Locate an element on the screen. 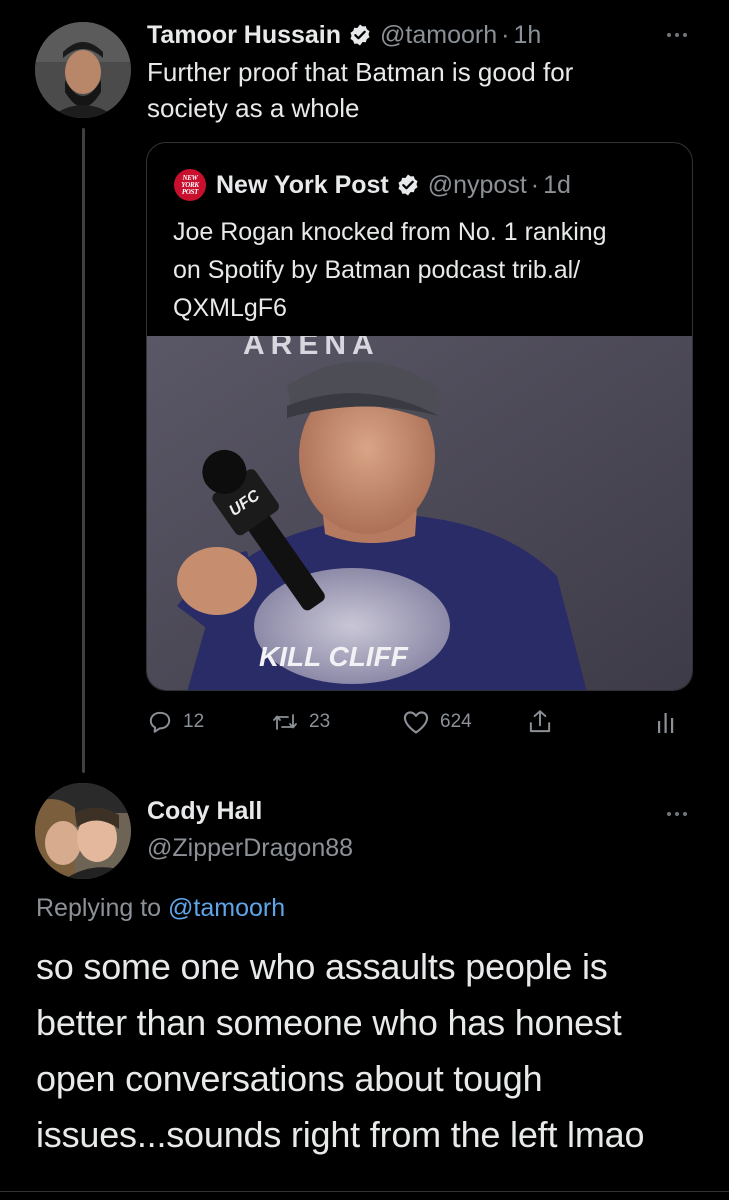  analytics-icon is located at coordinates (666, 723).